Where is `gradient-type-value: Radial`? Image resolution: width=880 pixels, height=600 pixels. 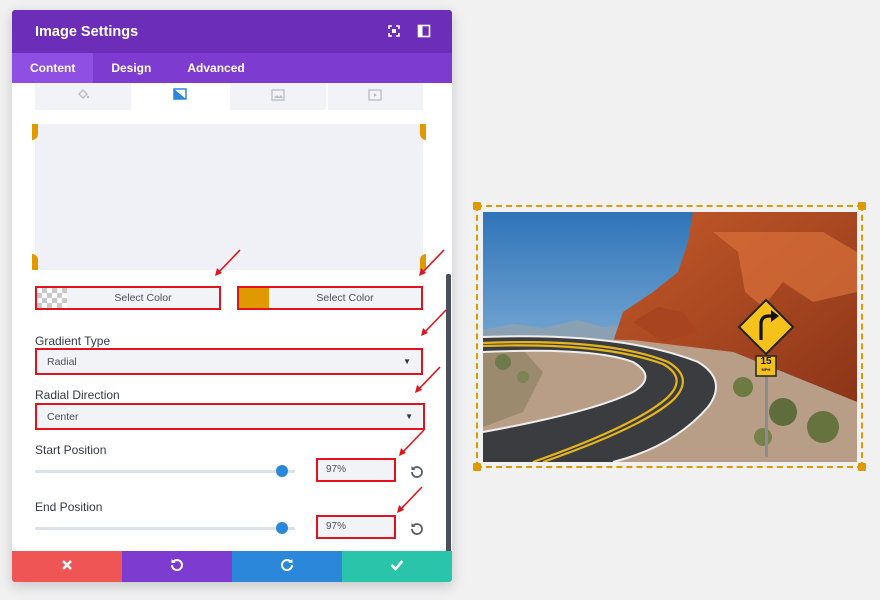
gradient-type-value: Radial is located at coordinates (62, 361).